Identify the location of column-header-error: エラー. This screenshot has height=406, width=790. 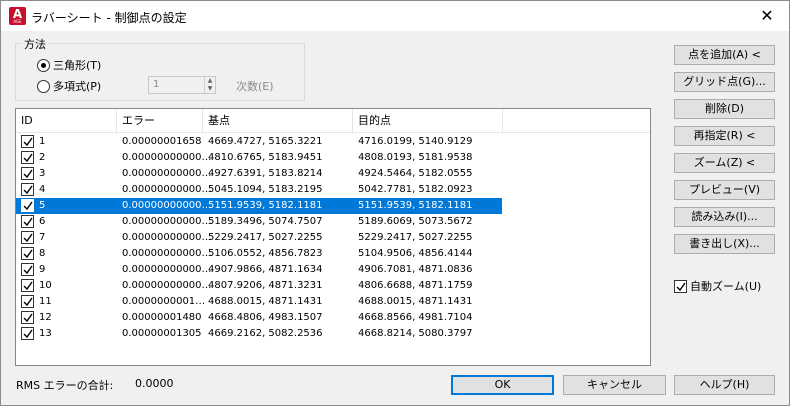
(160, 121).